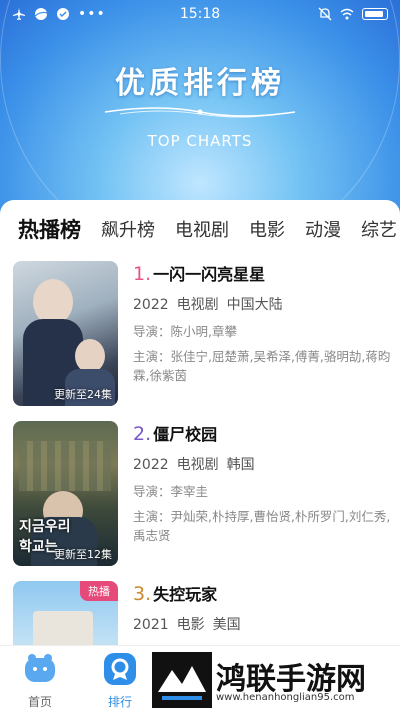 This screenshot has width=400, height=711. What do you see at coordinates (63, 14) in the screenshot?
I see `check-circle-icon` at bounding box center [63, 14].